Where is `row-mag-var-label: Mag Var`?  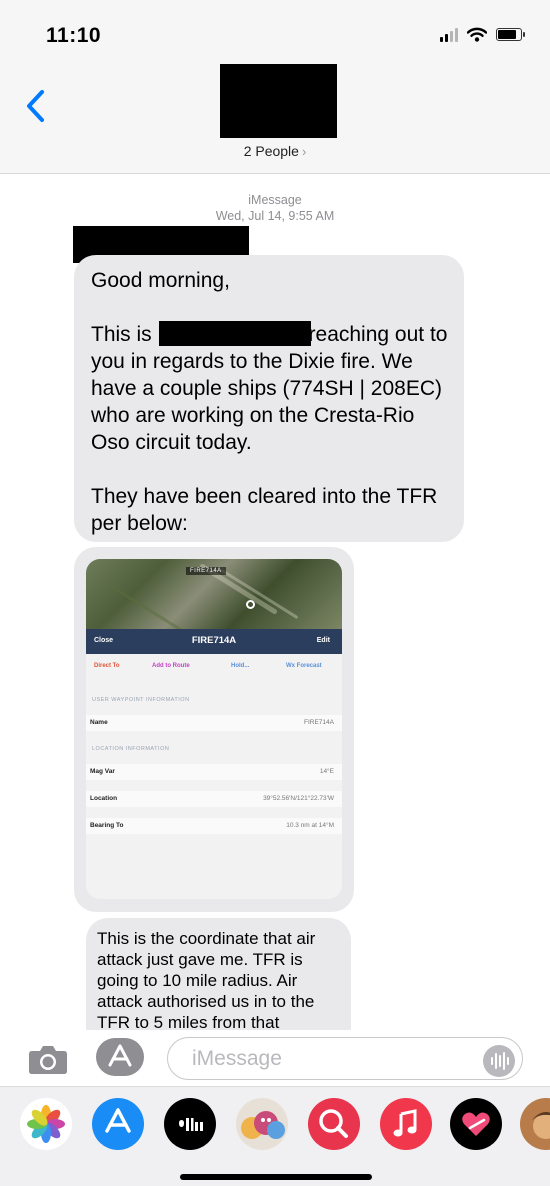 row-mag-var-label: Mag Var is located at coordinates (102, 771).